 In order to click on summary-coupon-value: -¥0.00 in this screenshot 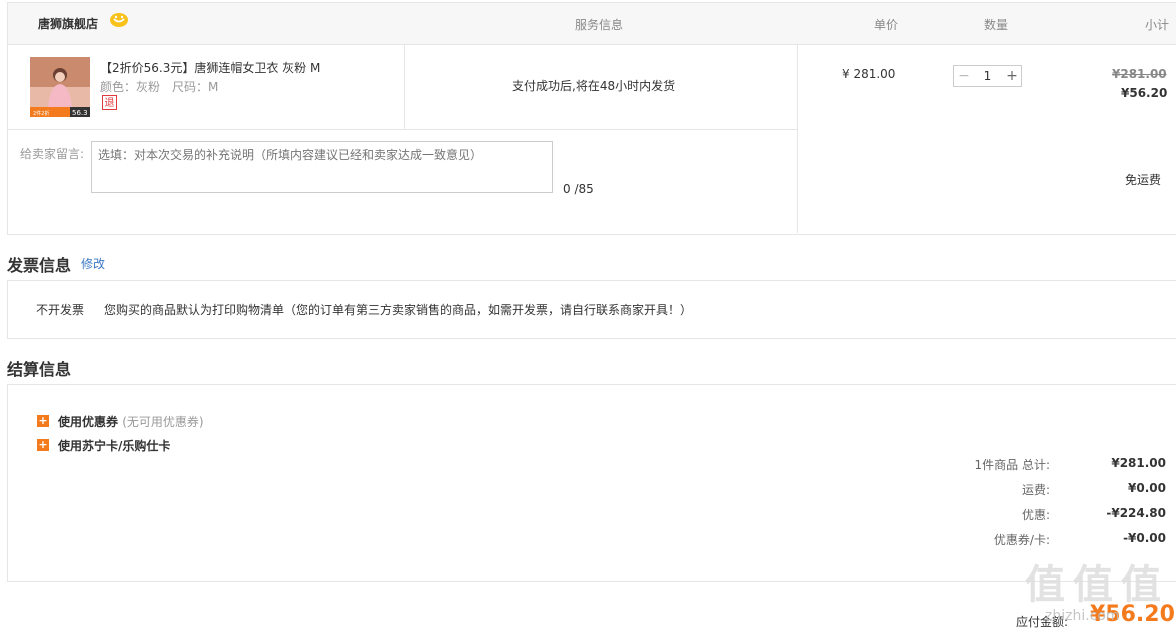, I will do `click(1144, 538)`.